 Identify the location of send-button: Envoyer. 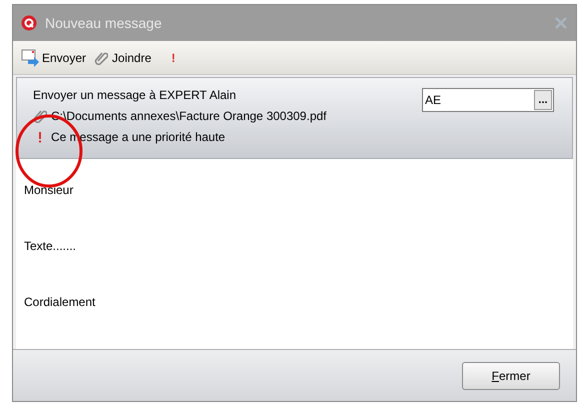
(53, 57).